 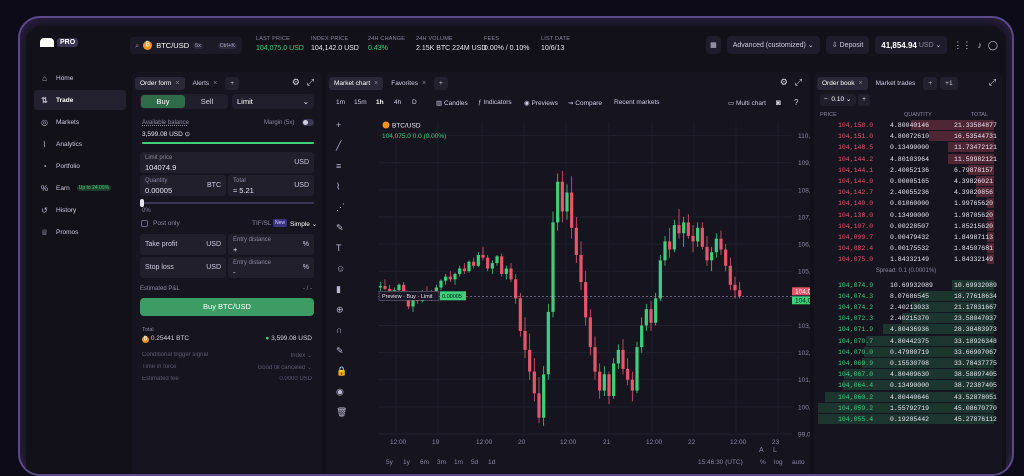 I want to click on range-6m: 6m, so click(x=424, y=462).